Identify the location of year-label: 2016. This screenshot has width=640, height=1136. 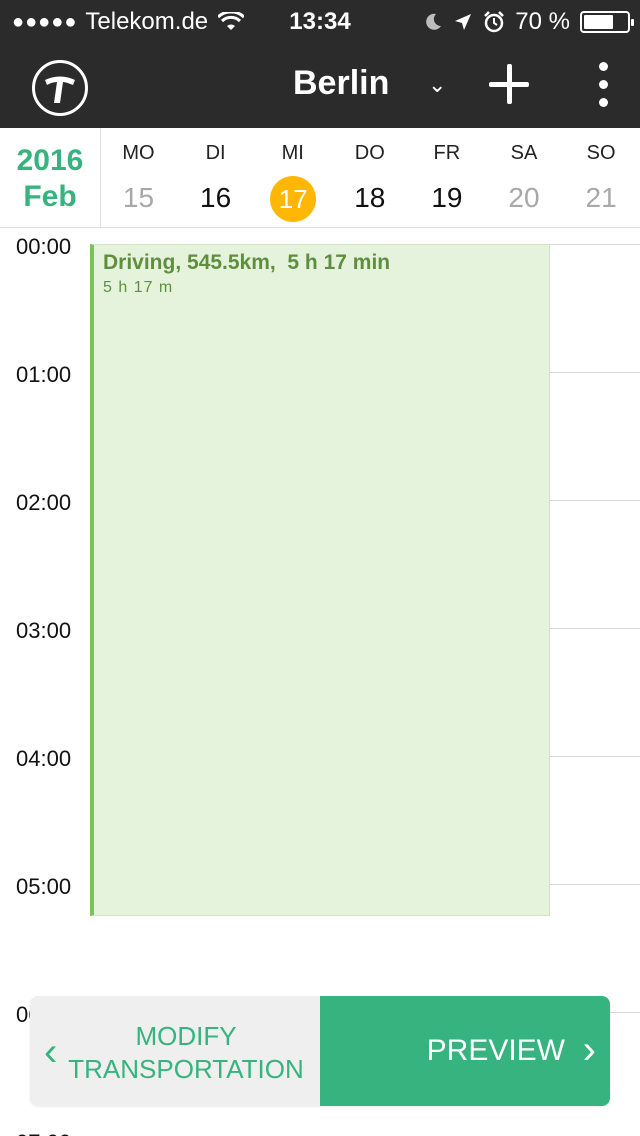
(50, 160).